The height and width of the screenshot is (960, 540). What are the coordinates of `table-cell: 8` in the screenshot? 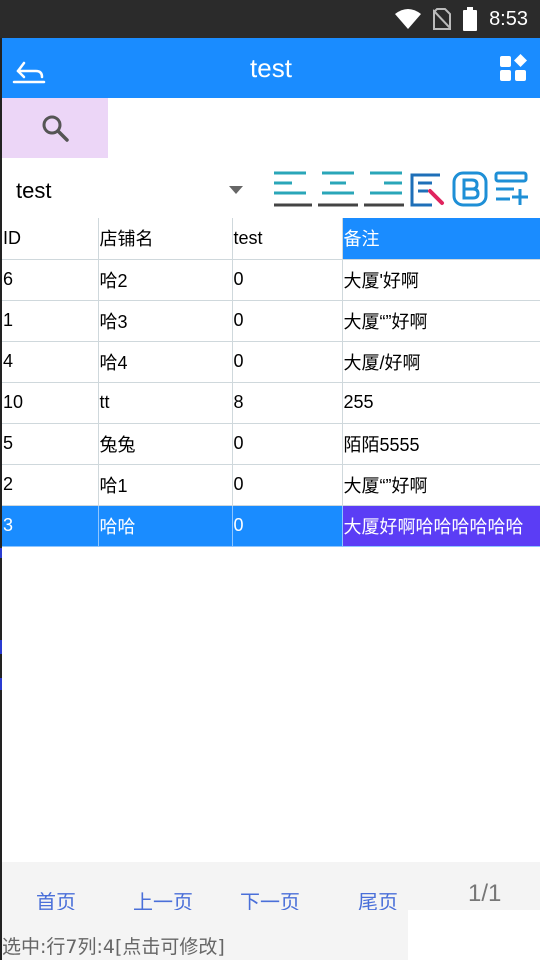 It's located at (287, 403).